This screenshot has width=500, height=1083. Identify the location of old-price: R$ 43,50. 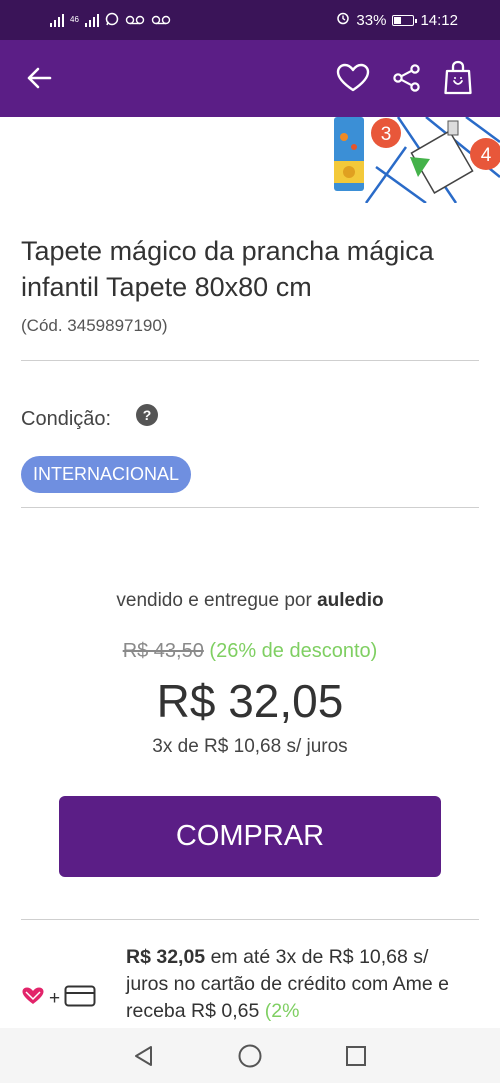
(163, 651).